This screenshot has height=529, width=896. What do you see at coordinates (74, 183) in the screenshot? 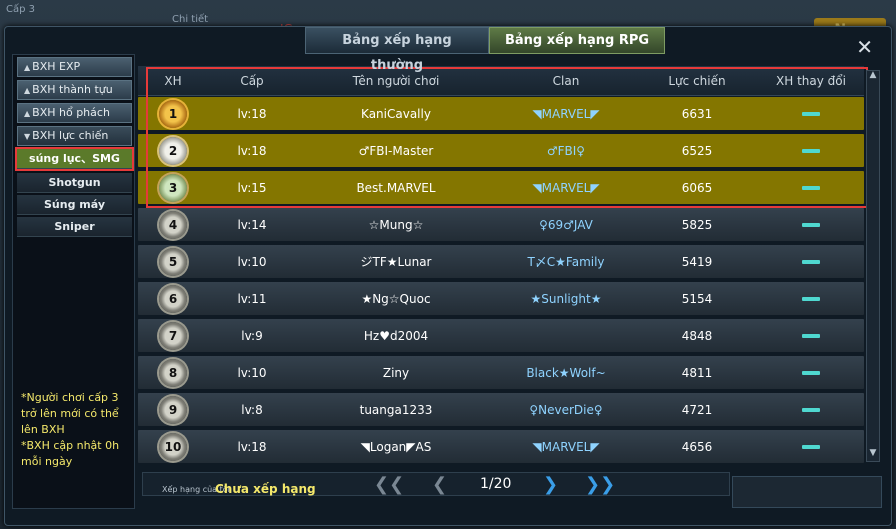
I see `sidebar-subitem-shotgun: Shotgun` at bounding box center [74, 183].